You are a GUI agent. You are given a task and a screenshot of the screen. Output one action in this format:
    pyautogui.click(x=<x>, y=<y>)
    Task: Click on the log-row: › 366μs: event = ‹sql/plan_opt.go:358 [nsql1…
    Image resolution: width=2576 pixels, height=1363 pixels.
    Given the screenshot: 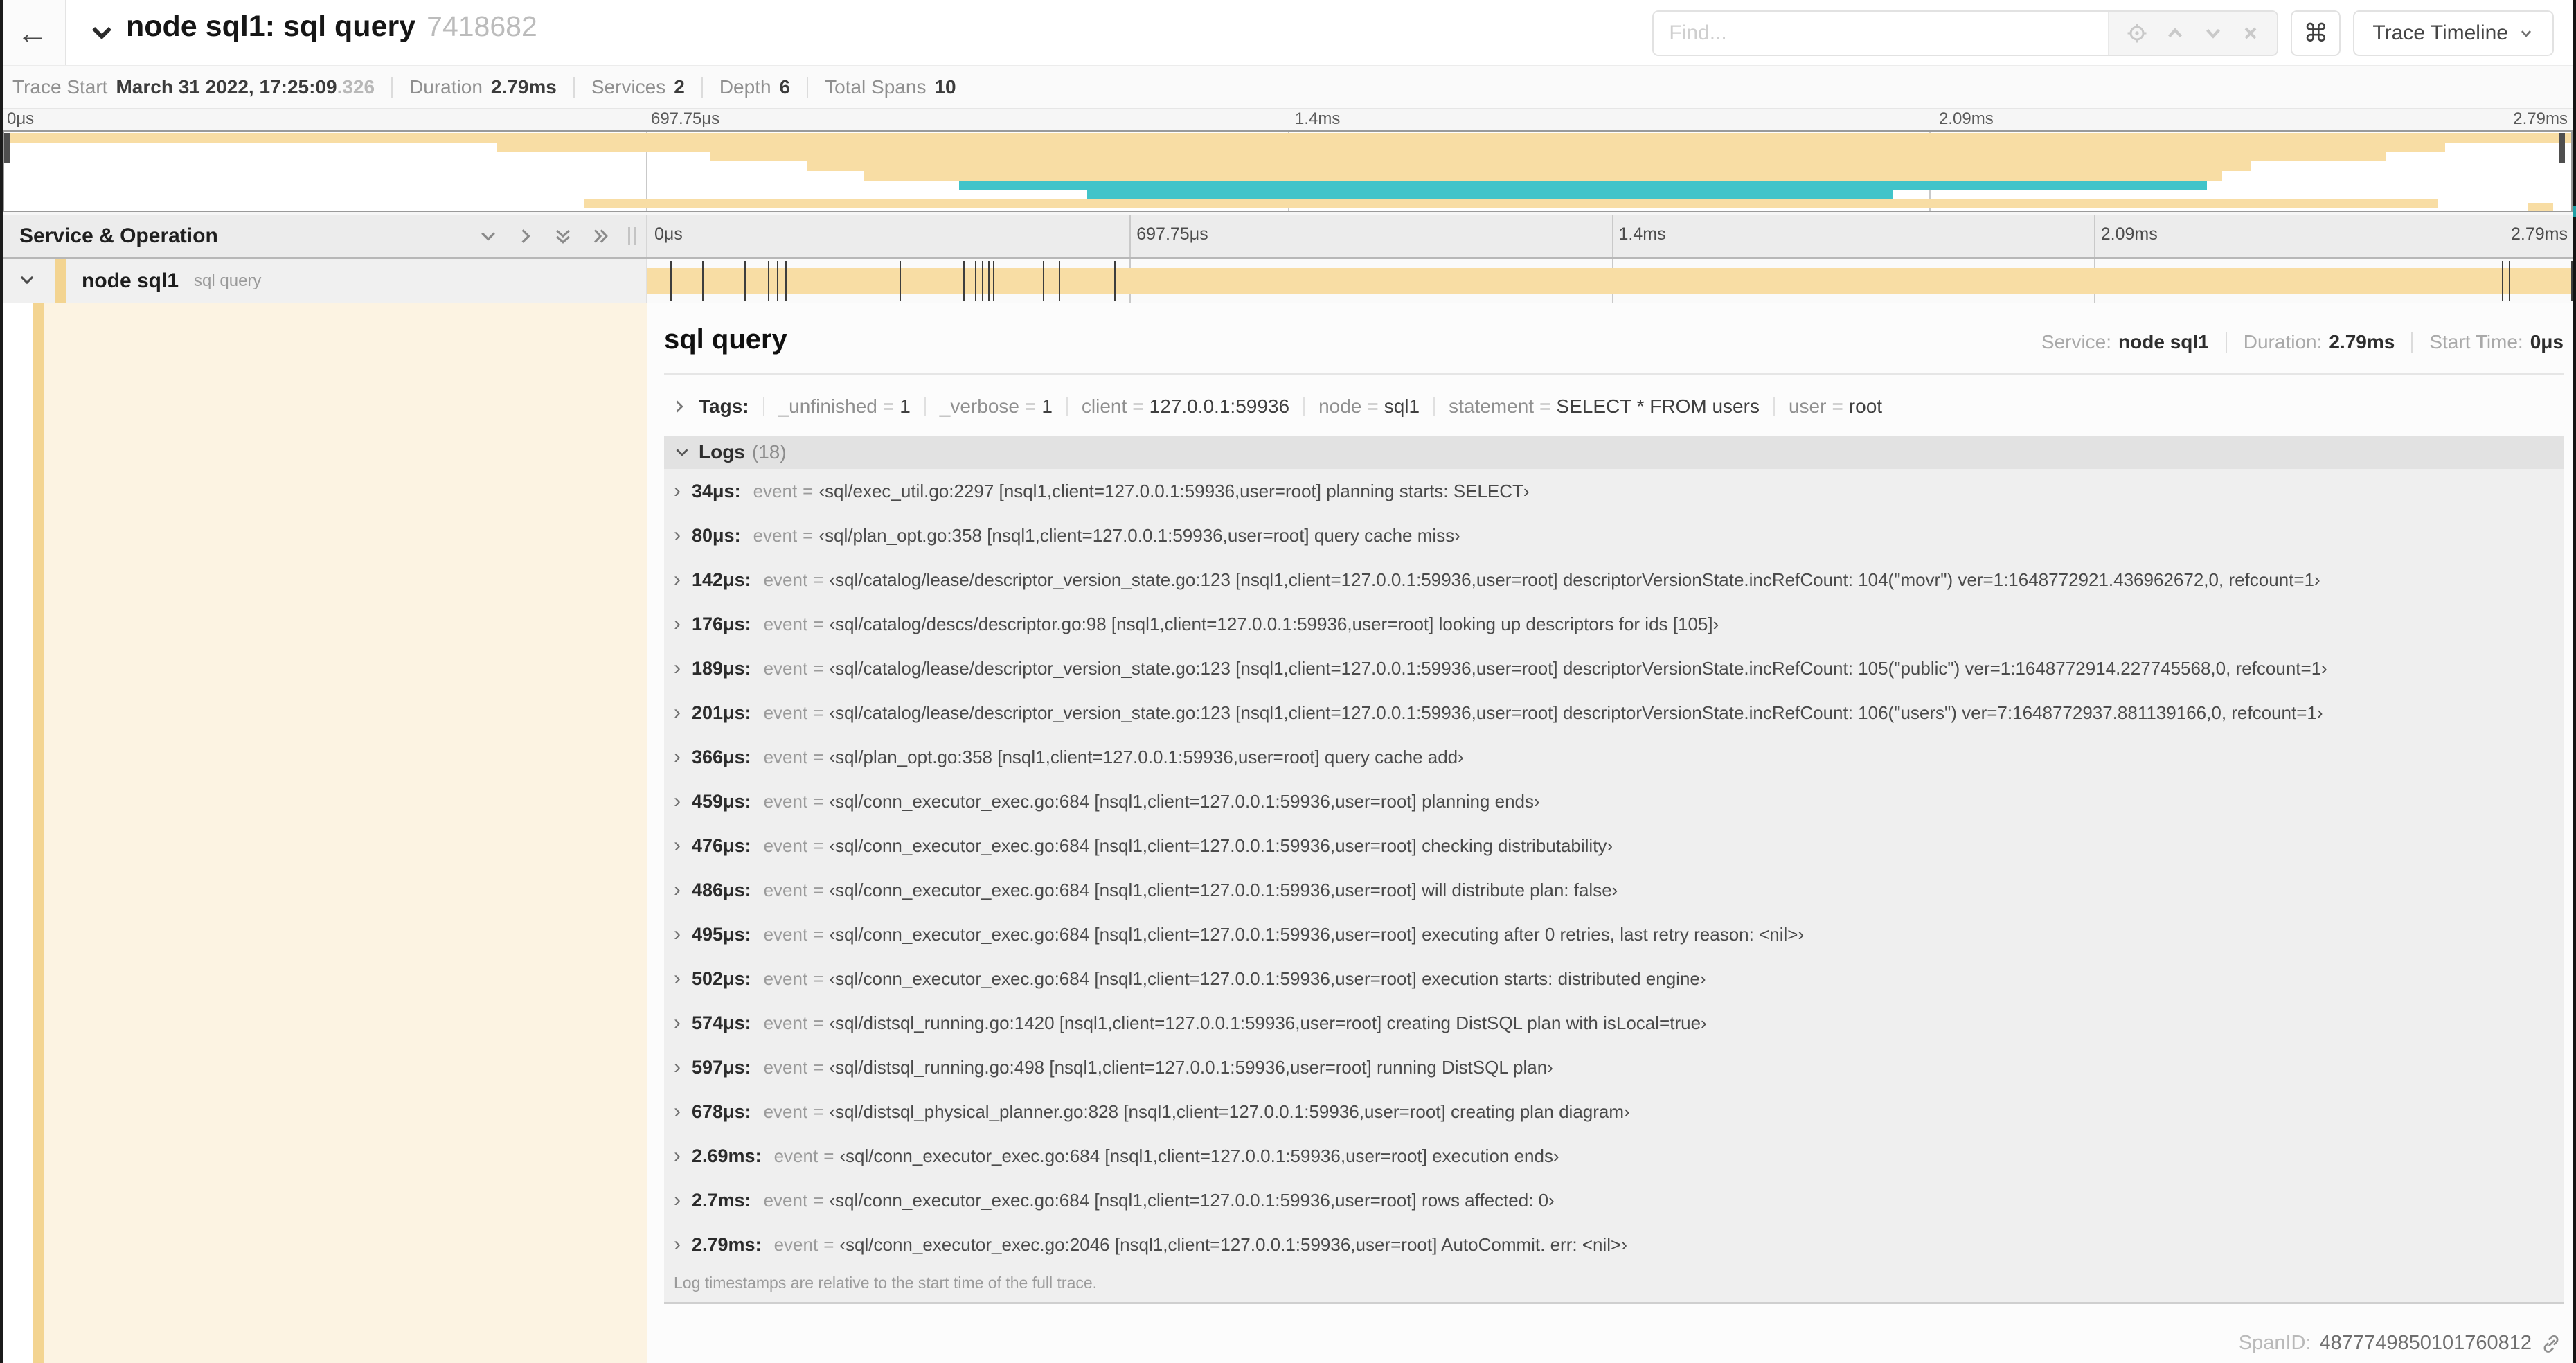 What is the action you would take?
    pyautogui.click(x=1614, y=757)
    